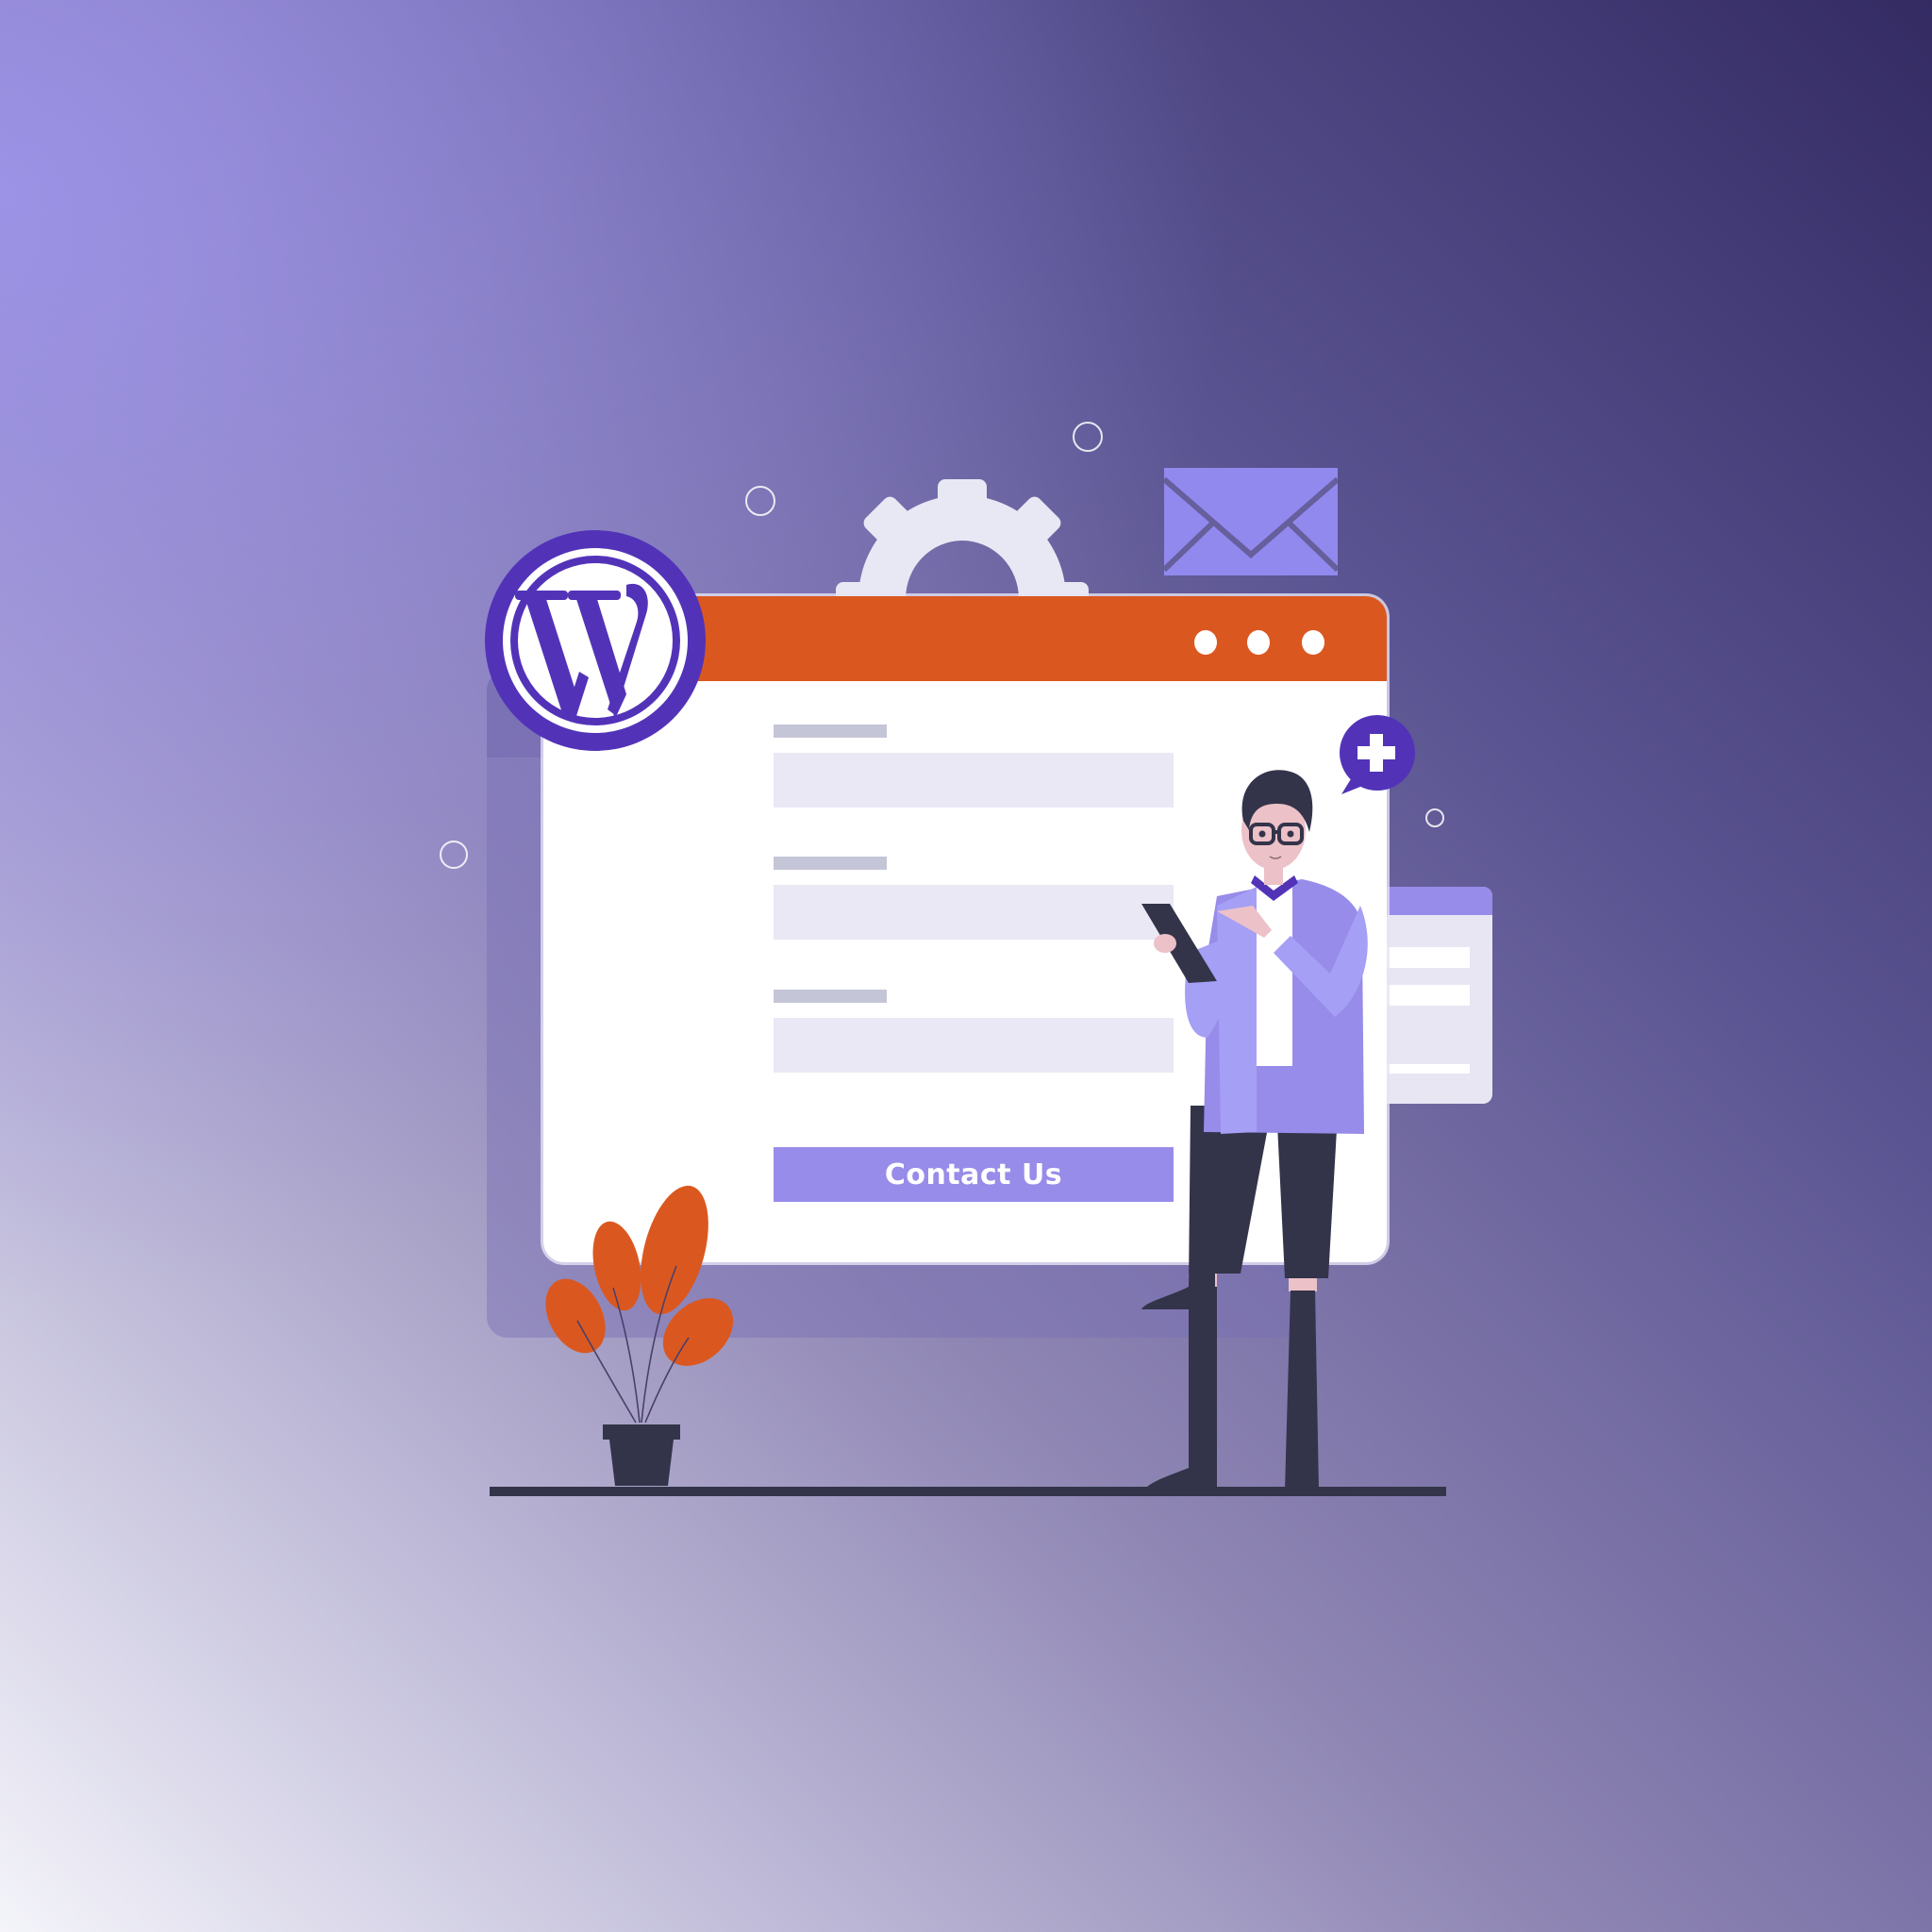 This screenshot has width=1932, height=1932. I want to click on ground-line, so click(968, 1491).